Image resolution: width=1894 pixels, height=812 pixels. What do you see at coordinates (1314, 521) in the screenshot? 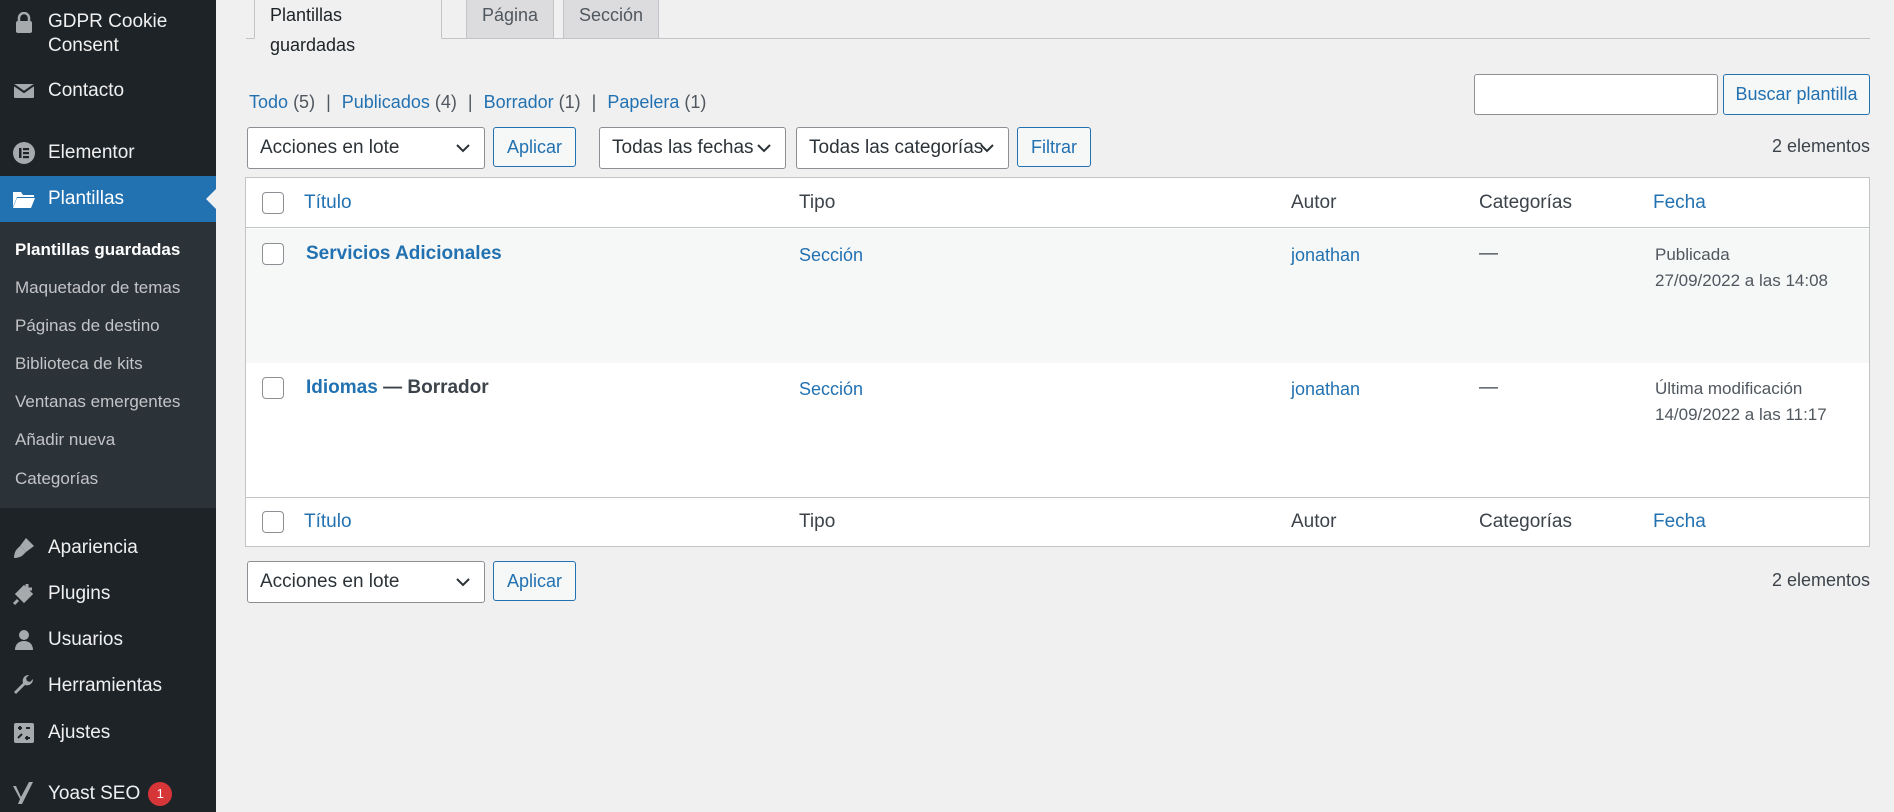
I see `column-author: Autor` at bounding box center [1314, 521].